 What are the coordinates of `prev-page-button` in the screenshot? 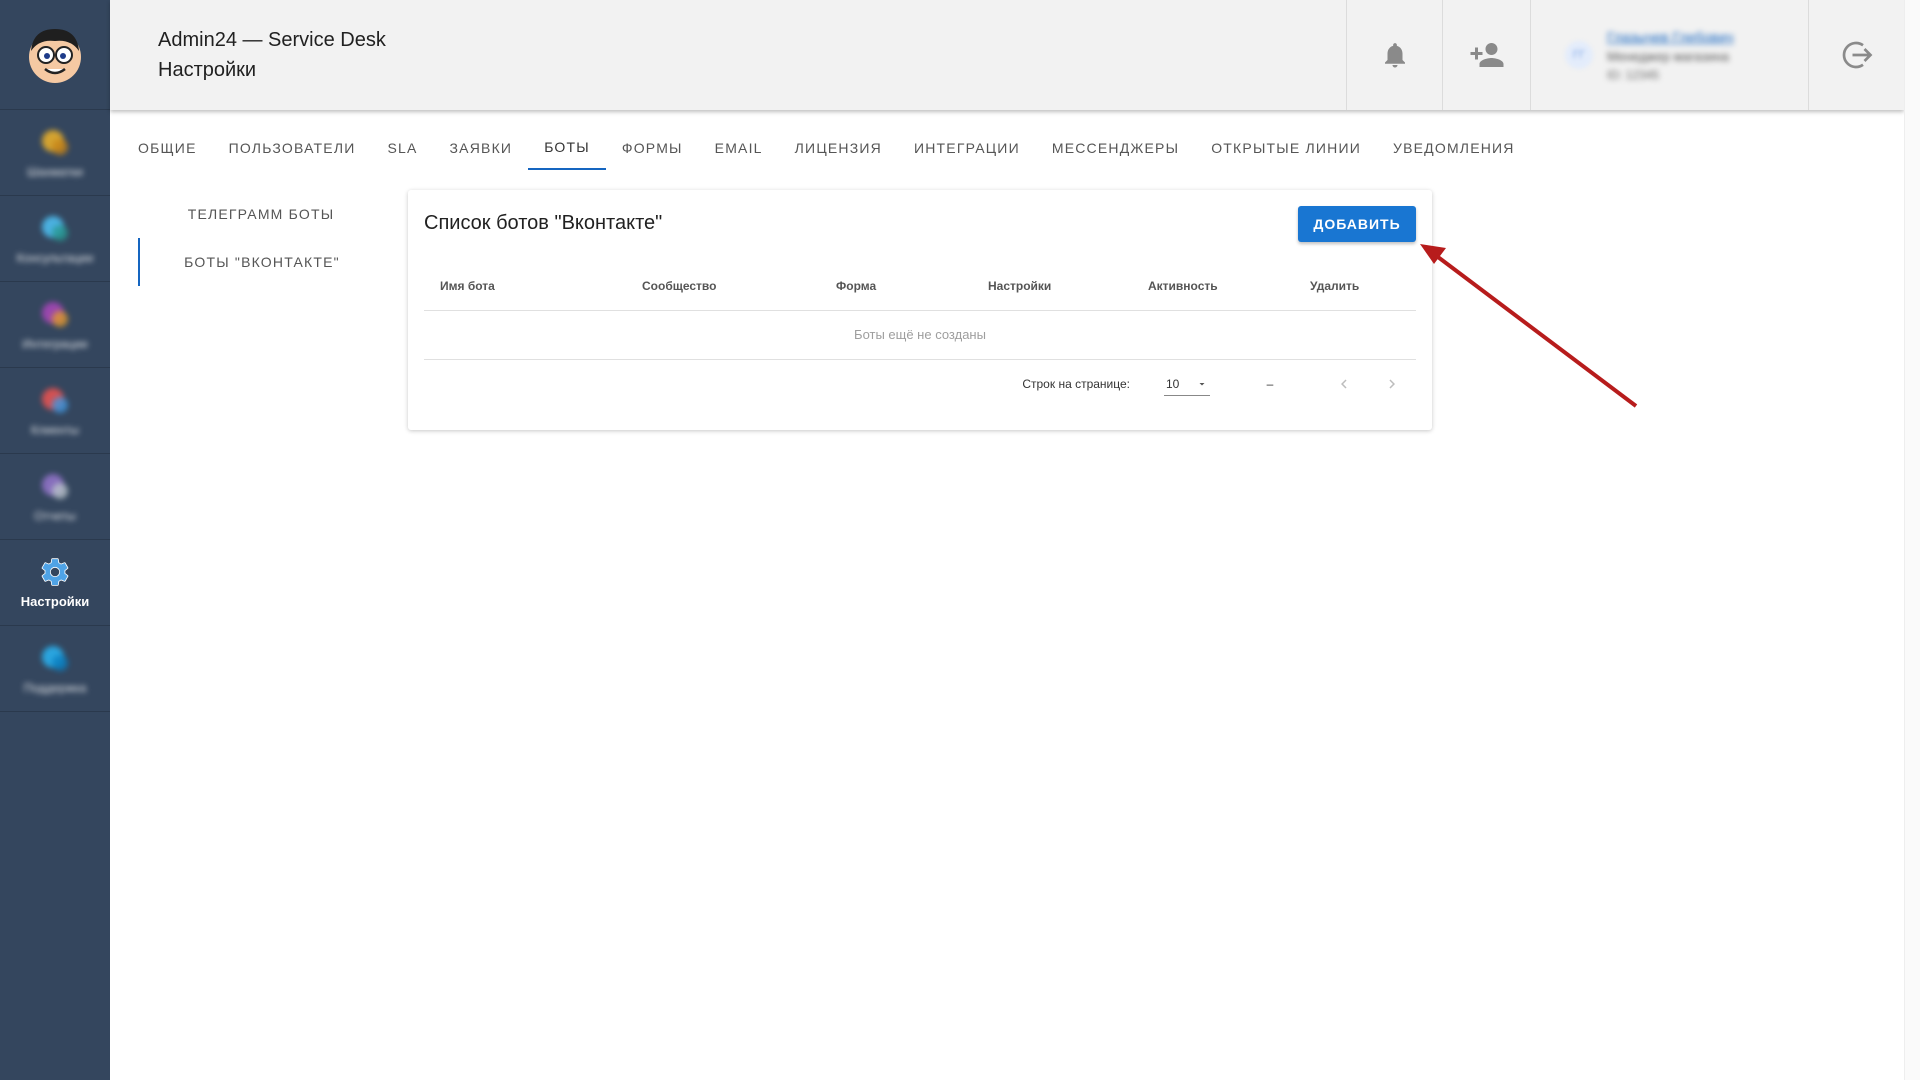 It's located at (1344, 384).